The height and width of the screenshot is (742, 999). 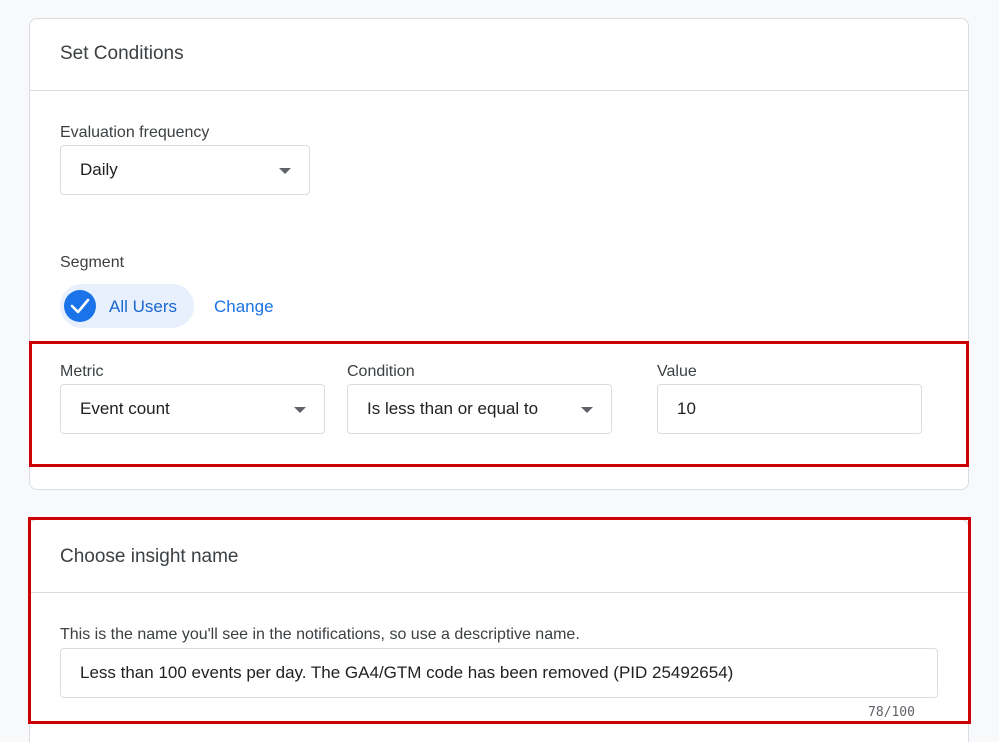 I want to click on change-segment-link: Change, so click(x=244, y=307).